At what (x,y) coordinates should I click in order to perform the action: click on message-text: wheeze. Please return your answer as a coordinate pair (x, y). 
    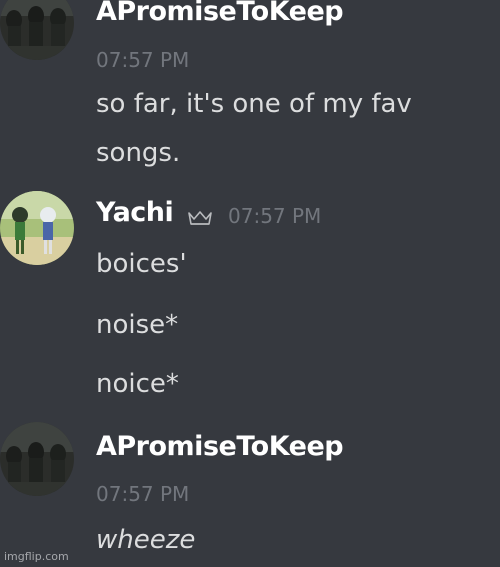
    Looking at the image, I should click on (146, 540).